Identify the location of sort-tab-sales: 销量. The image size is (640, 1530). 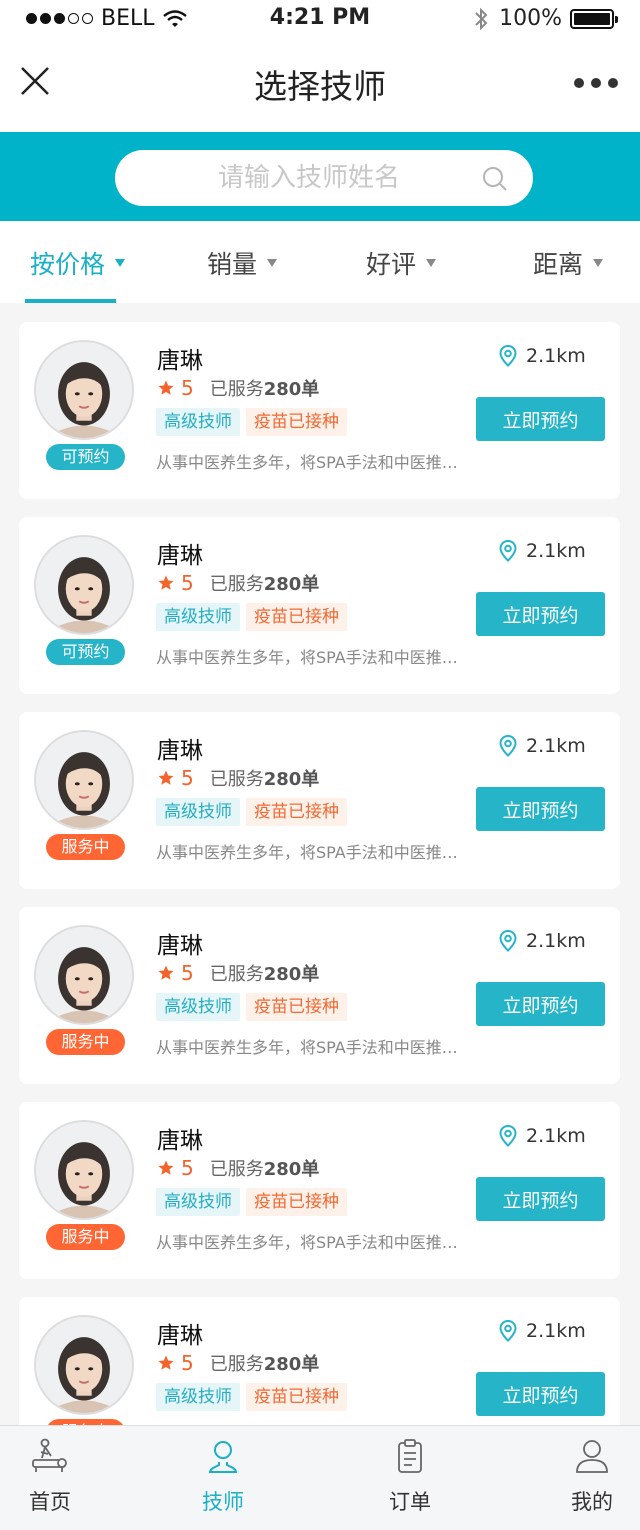
(242, 263).